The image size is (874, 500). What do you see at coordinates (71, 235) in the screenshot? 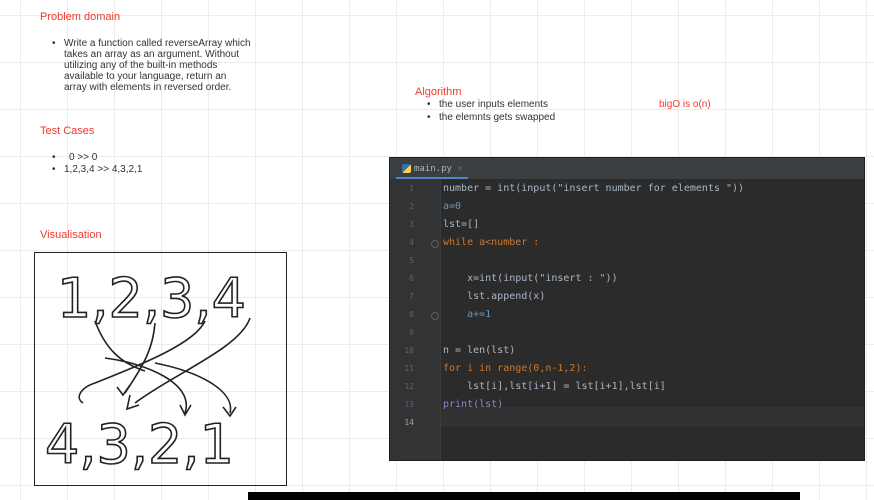
I see `visualisation-heading: Visualisation` at bounding box center [71, 235].